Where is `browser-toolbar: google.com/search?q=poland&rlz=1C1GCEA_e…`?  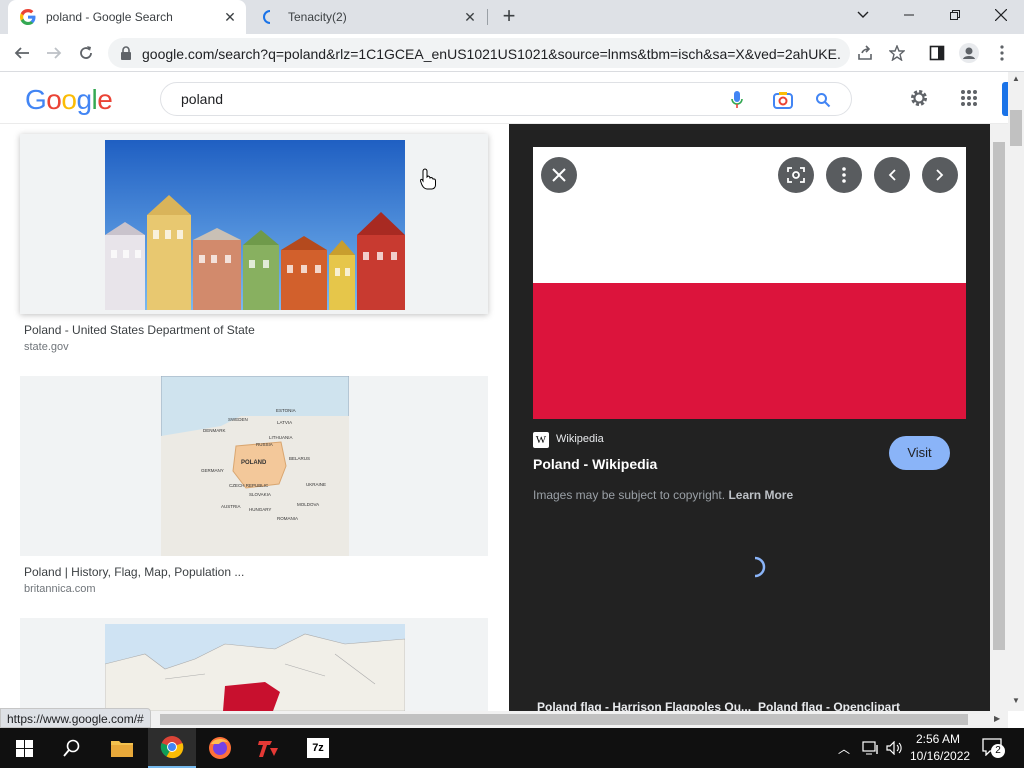 browser-toolbar: google.com/search?q=poland&rlz=1C1GCEA_e… is located at coordinates (512, 53).